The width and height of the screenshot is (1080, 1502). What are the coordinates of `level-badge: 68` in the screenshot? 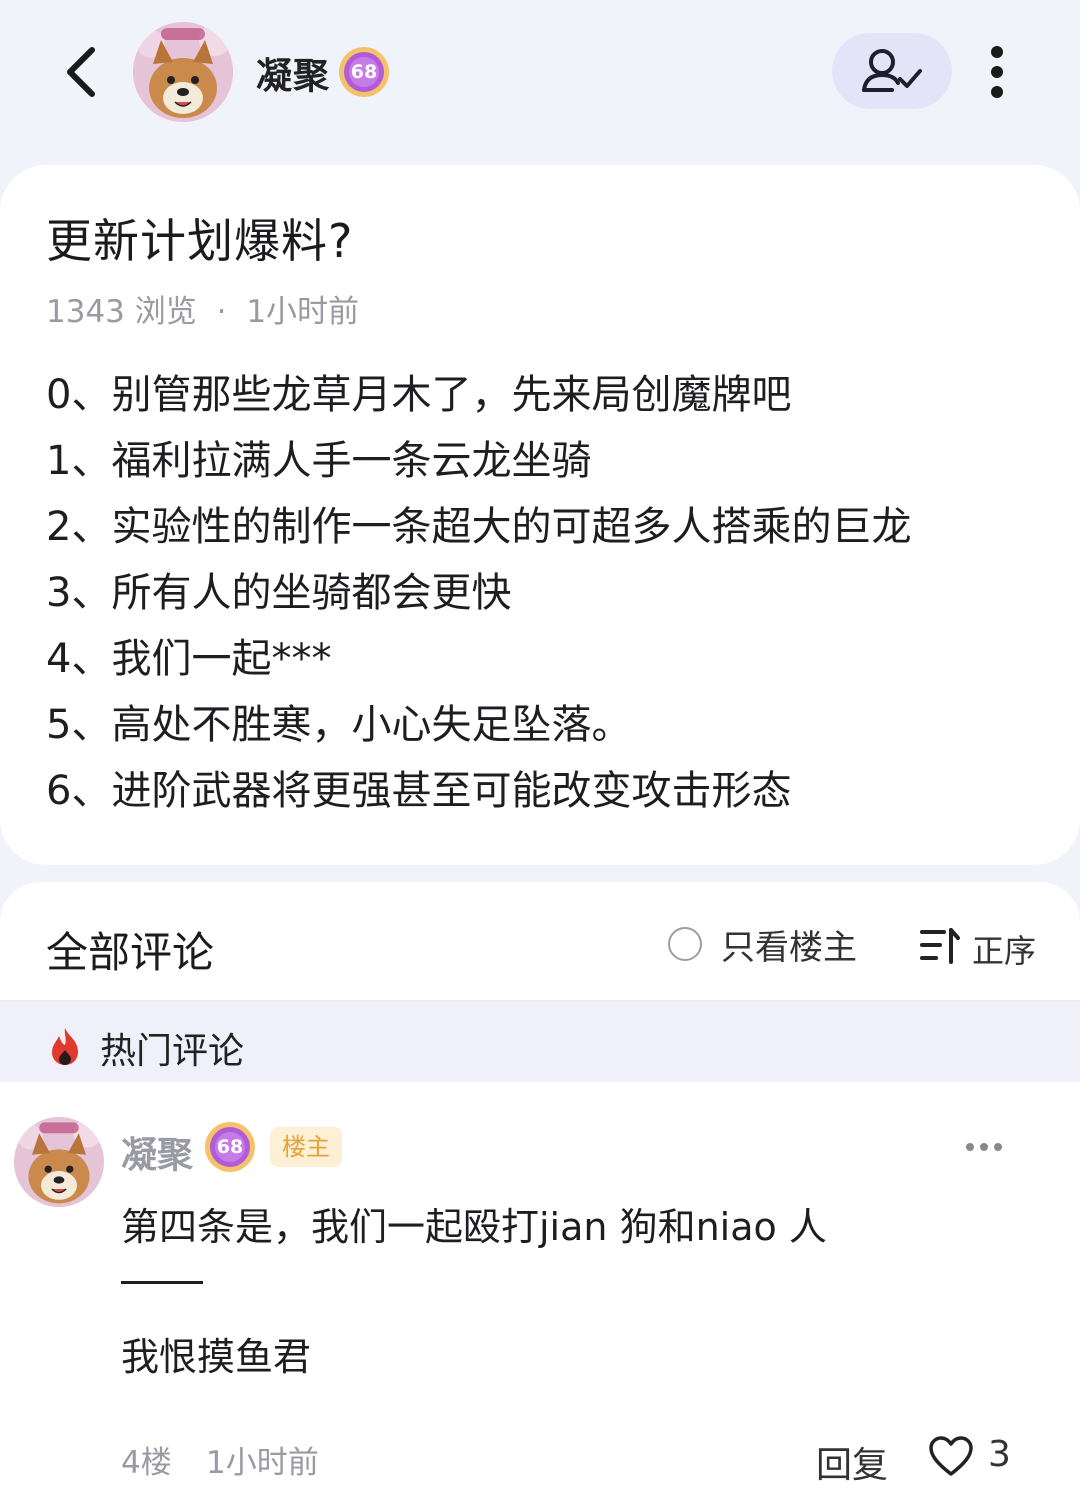 It's located at (364, 72).